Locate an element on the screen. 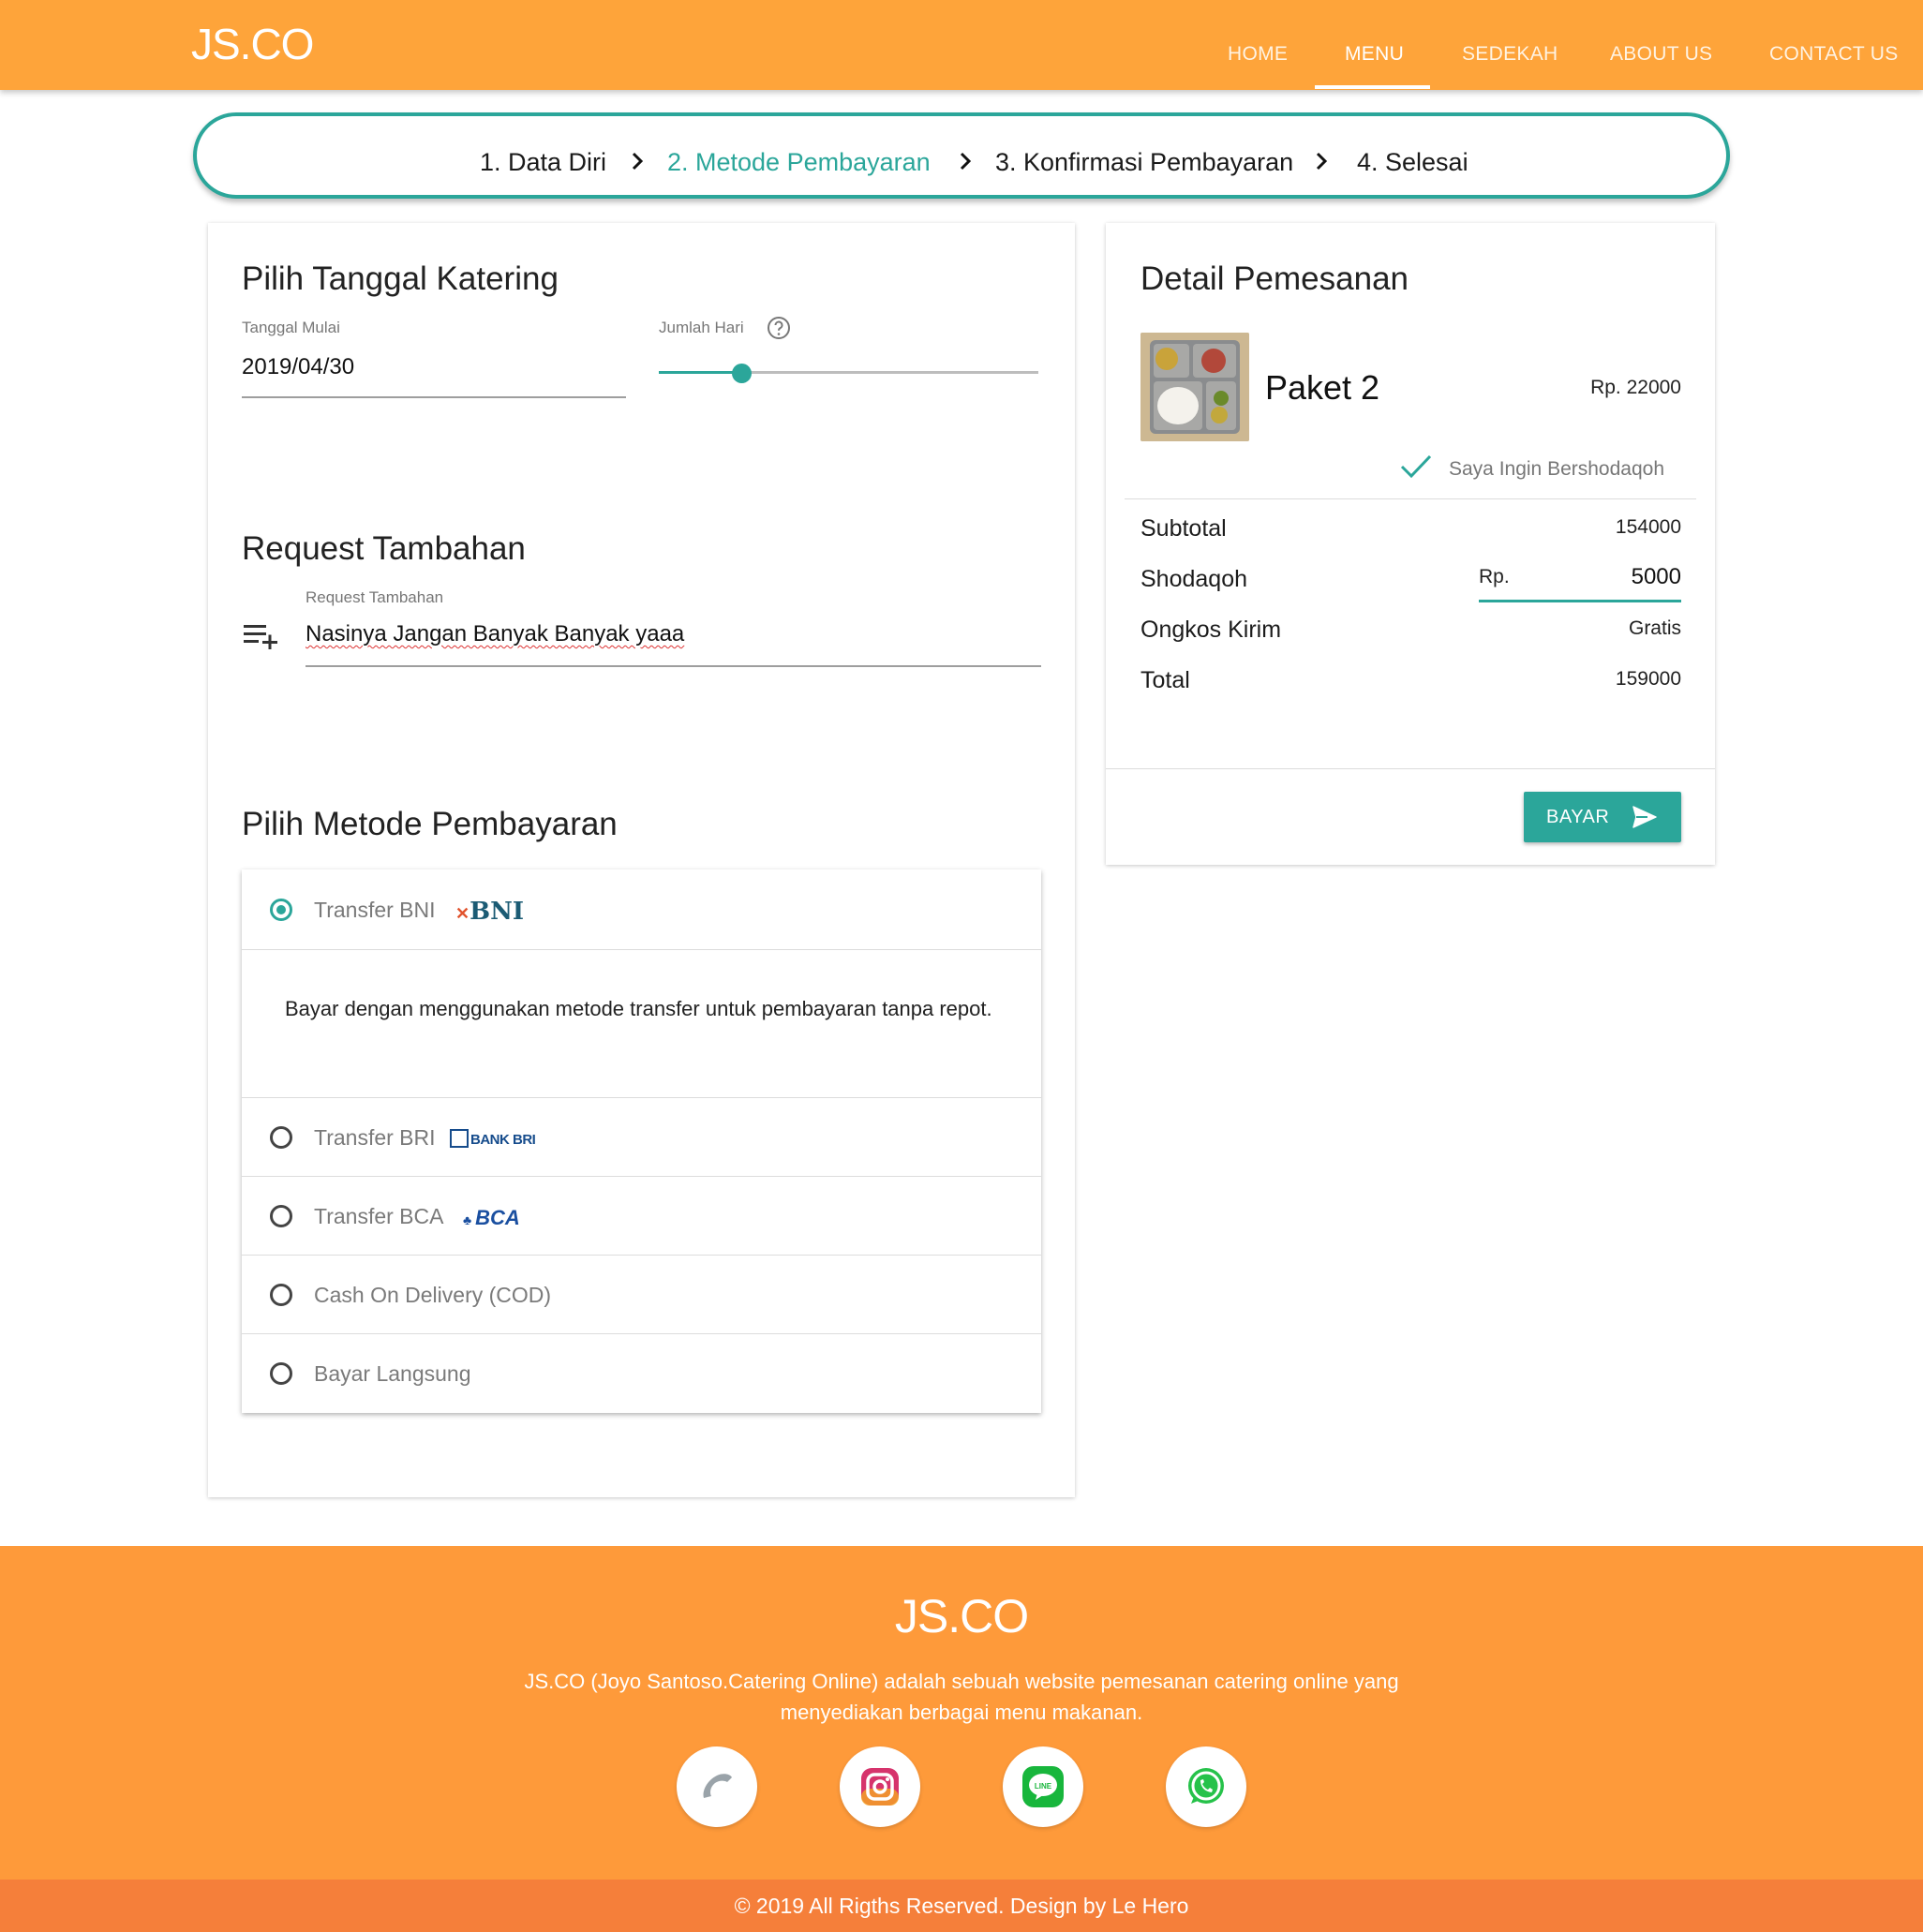  radio-checked is located at coordinates (281, 910).